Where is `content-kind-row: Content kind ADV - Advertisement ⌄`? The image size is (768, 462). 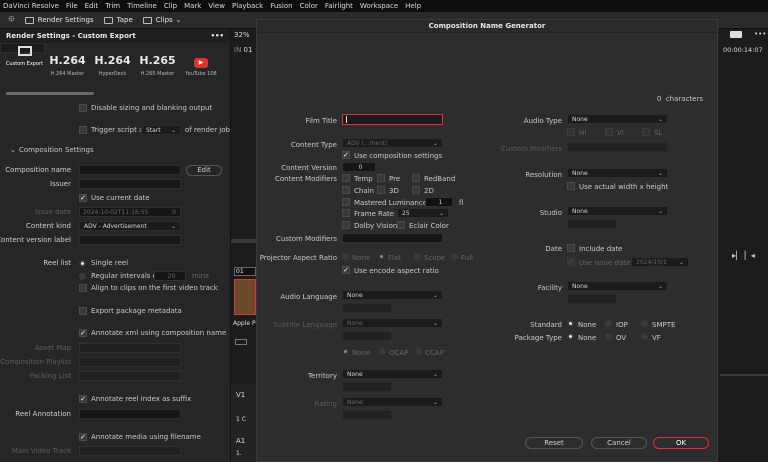 content-kind-row: Content kind ADV - Advertisement ⌄ is located at coordinates (115, 226).